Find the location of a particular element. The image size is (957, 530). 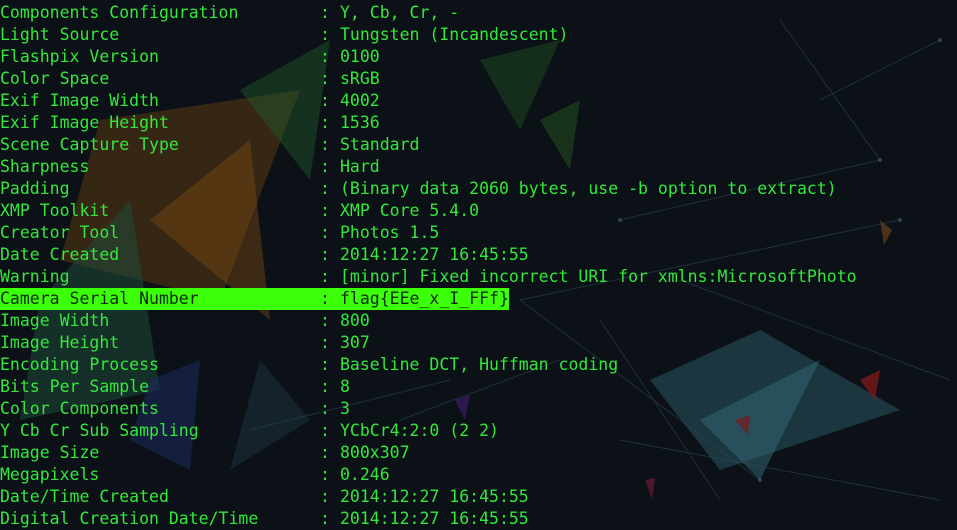

metadata-row-highlighted: Camera Serial Number: flag{EEe_x_I_FFf} is located at coordinates (478, 299).